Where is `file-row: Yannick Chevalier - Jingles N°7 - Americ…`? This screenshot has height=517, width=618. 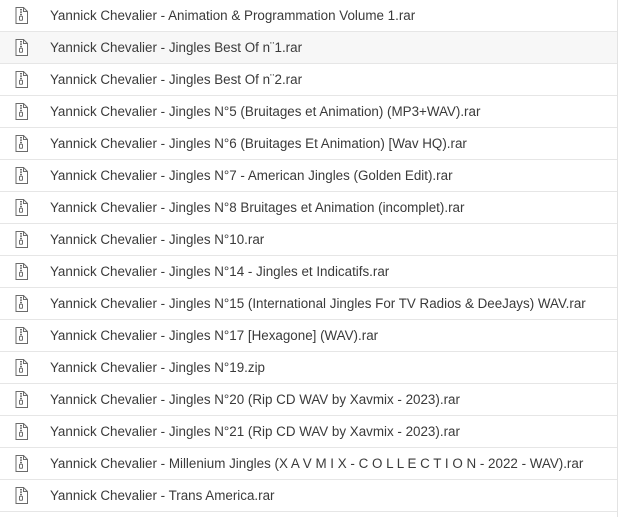 file-row: Yannick Chevalier - Jingles N°7 - Americ… is located at coordinates (309, 176).